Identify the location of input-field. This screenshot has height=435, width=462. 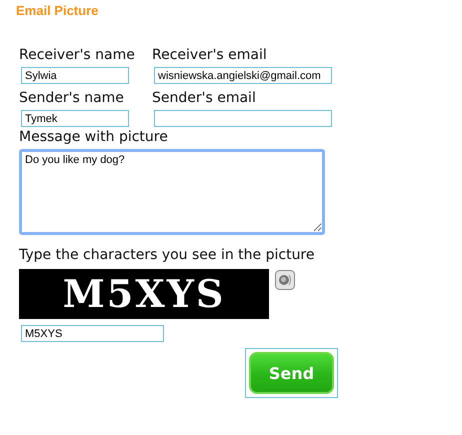
(243, 118).